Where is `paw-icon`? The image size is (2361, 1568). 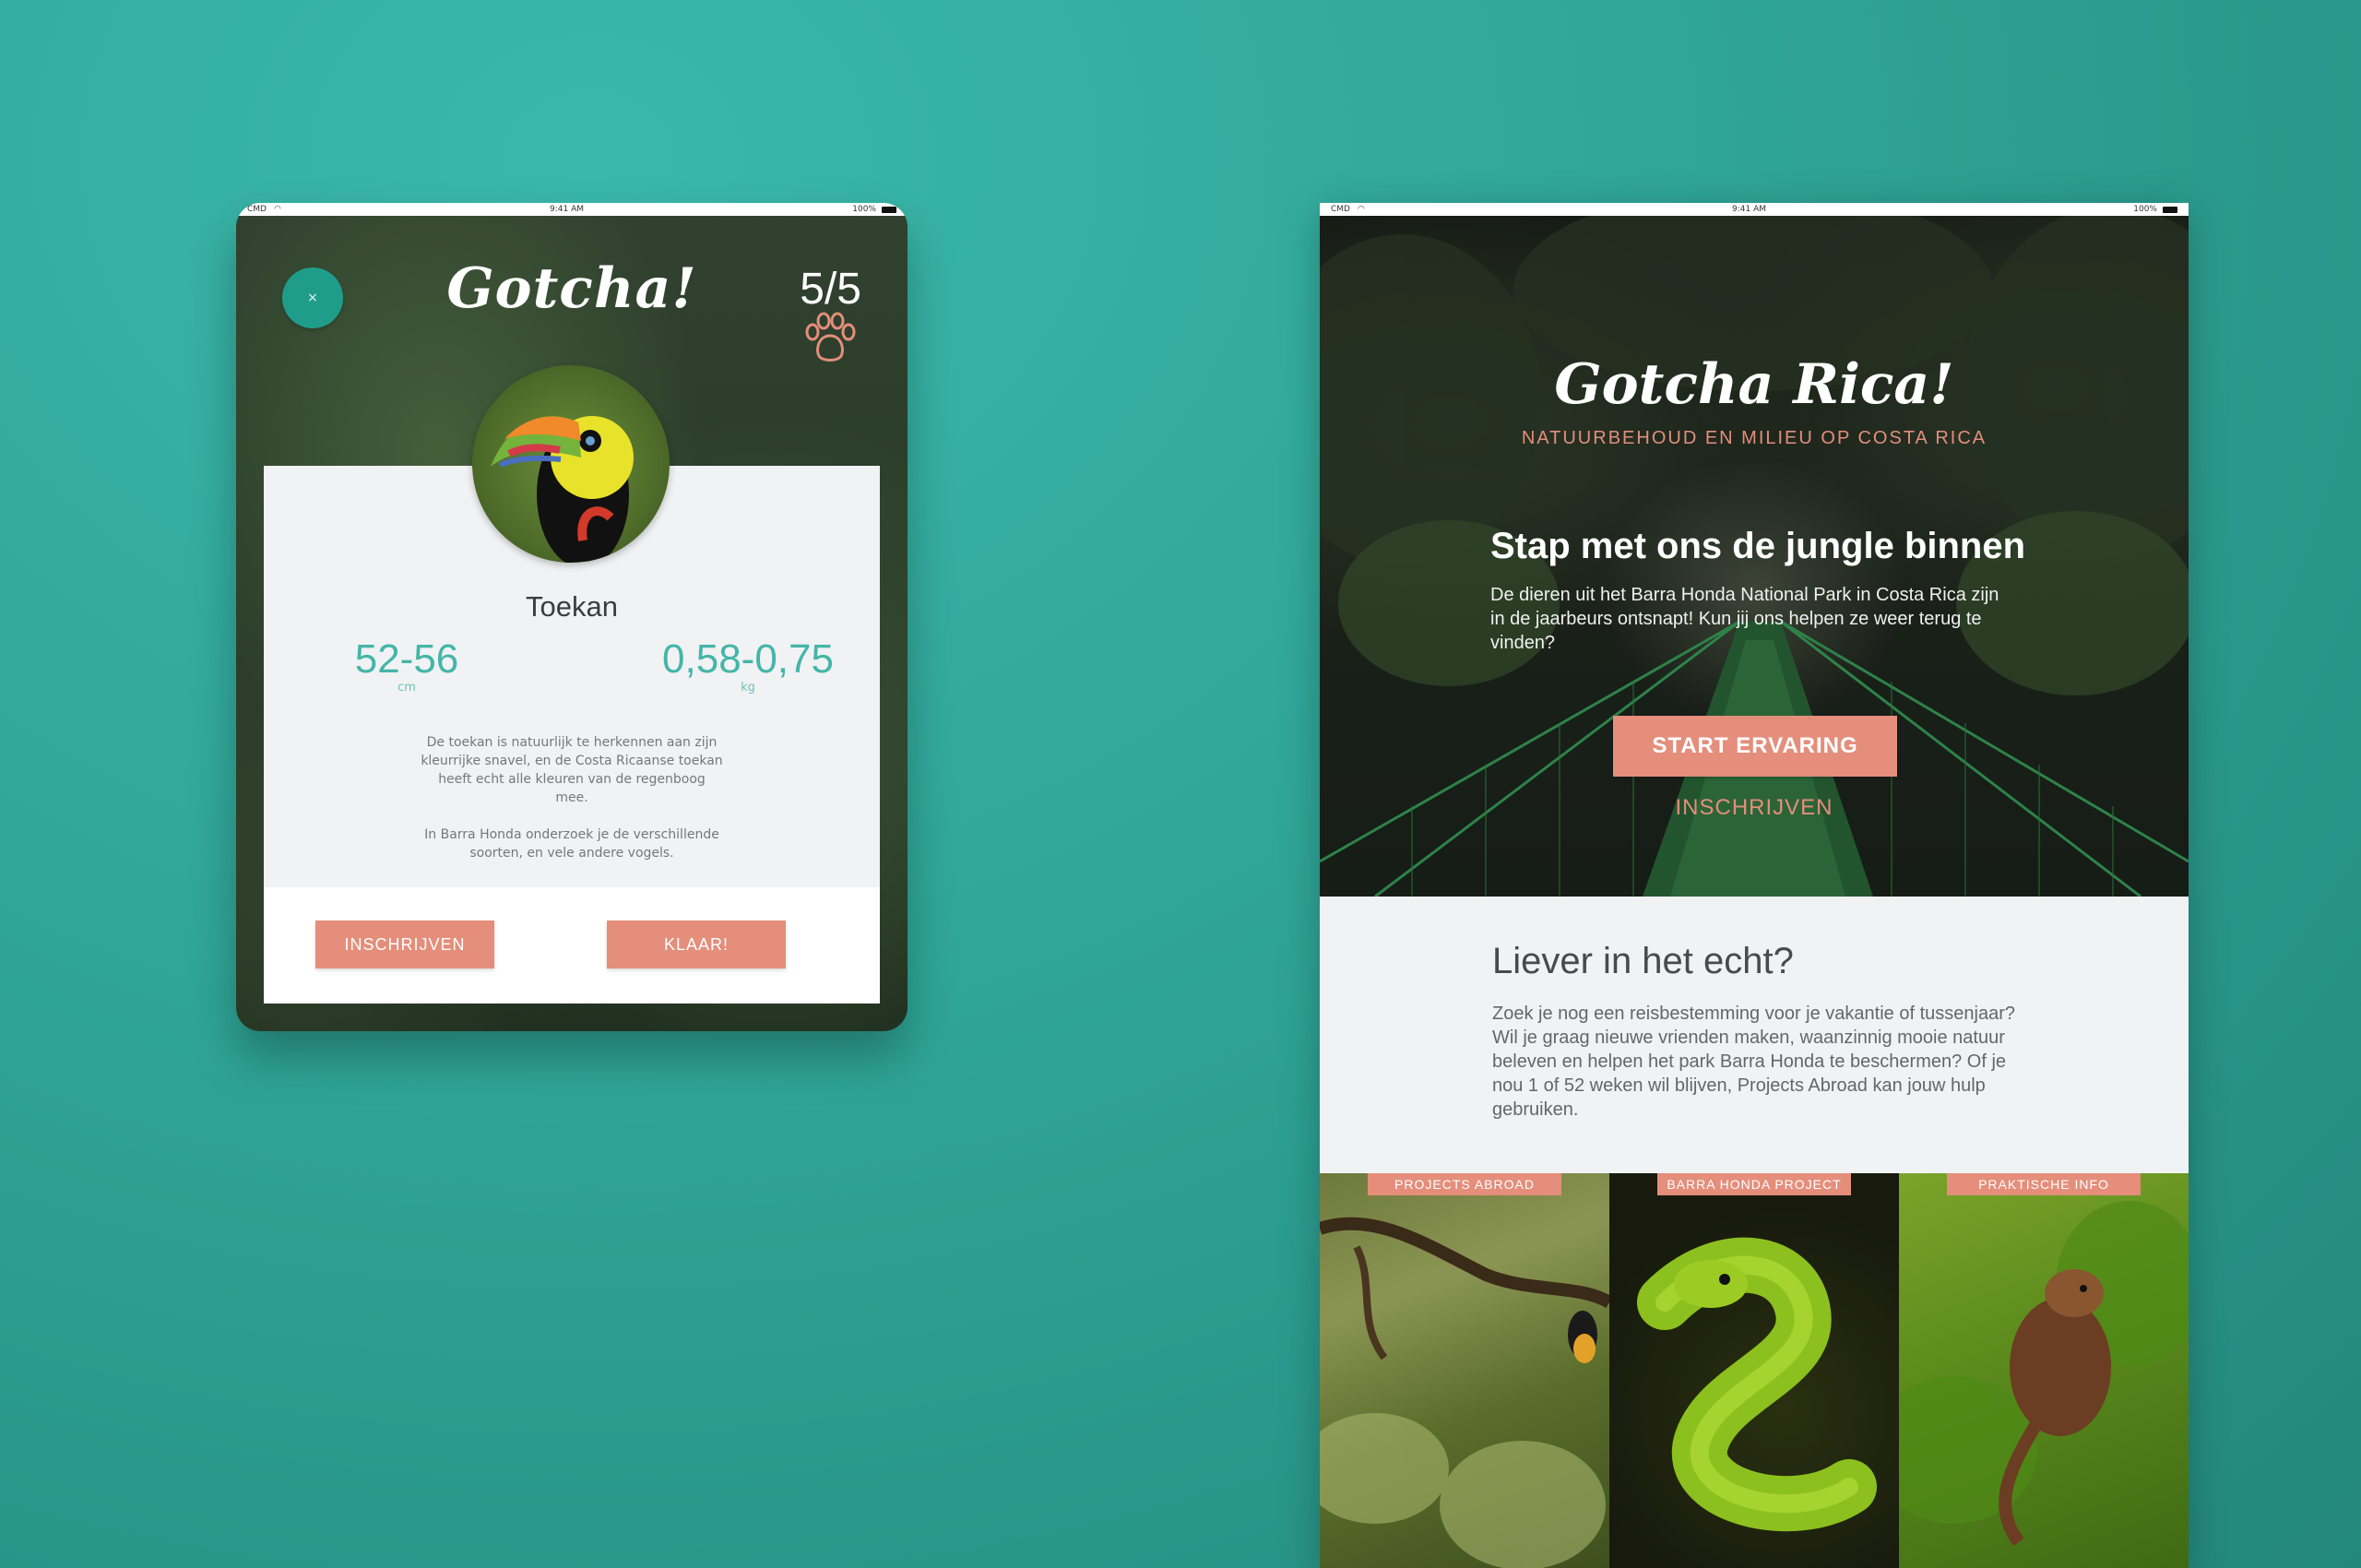 paw-icon is located at coordinates (830, 337).